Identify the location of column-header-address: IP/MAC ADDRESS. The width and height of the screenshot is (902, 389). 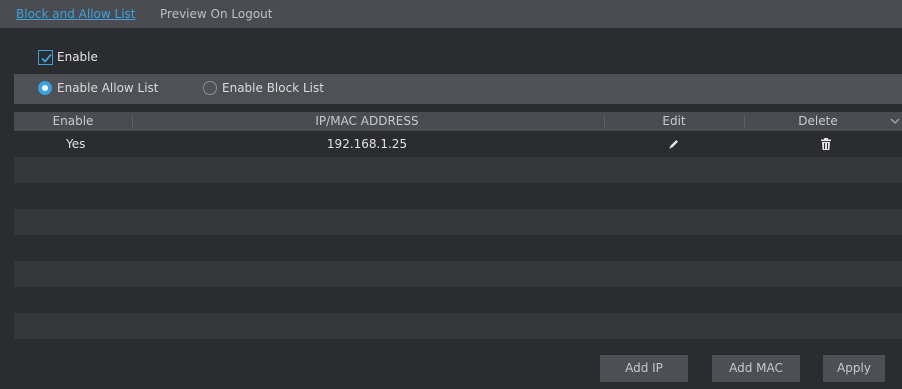
(367, 121).